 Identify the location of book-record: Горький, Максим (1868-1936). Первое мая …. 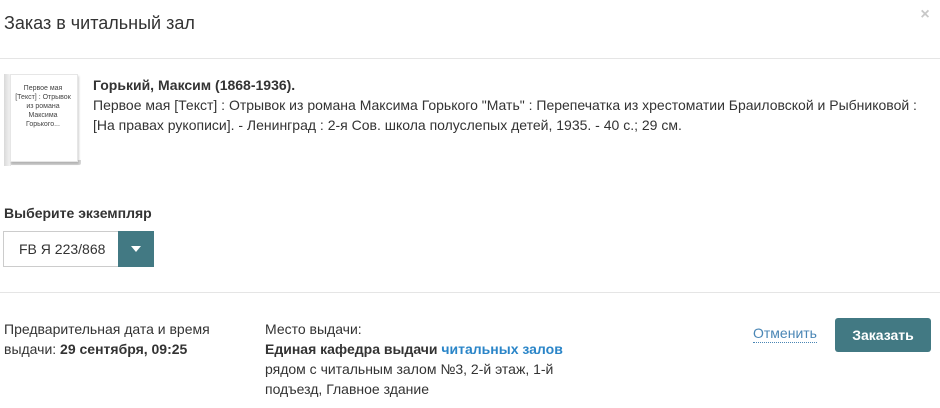
(513, 105).